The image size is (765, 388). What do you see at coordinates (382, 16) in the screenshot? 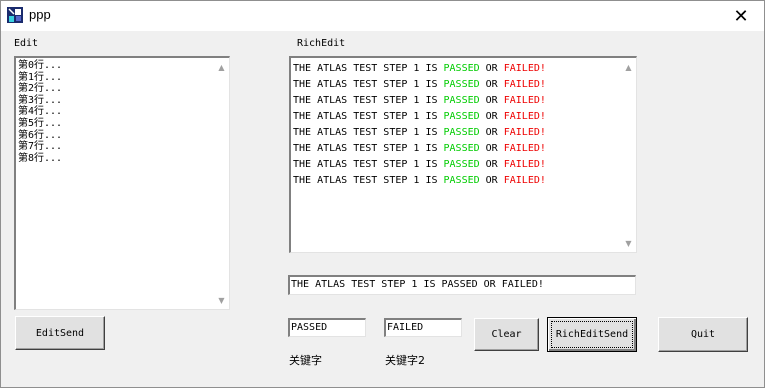
I see `title-bar: ppp ✕` at bounding box center [382, 16].